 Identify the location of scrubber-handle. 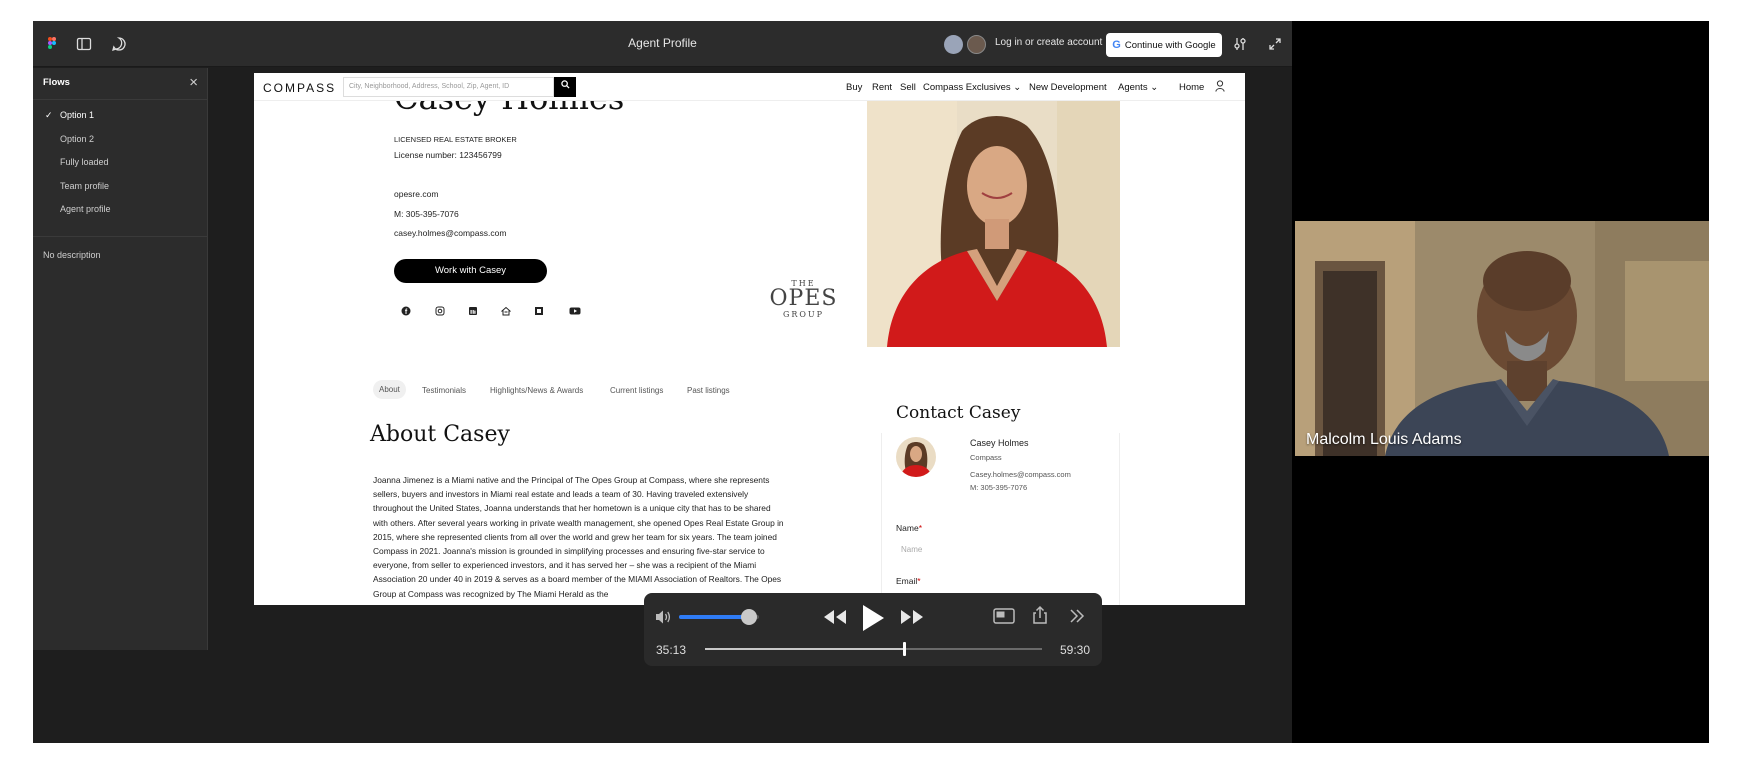
(904, 649).